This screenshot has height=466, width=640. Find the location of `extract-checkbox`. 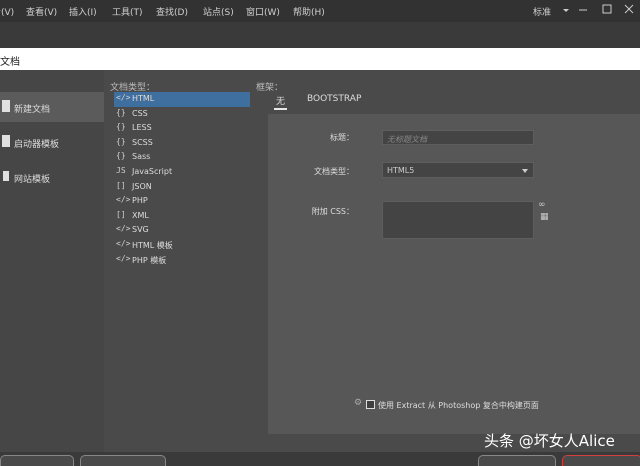

extract-checkbox is located at coordinates (370, 404).